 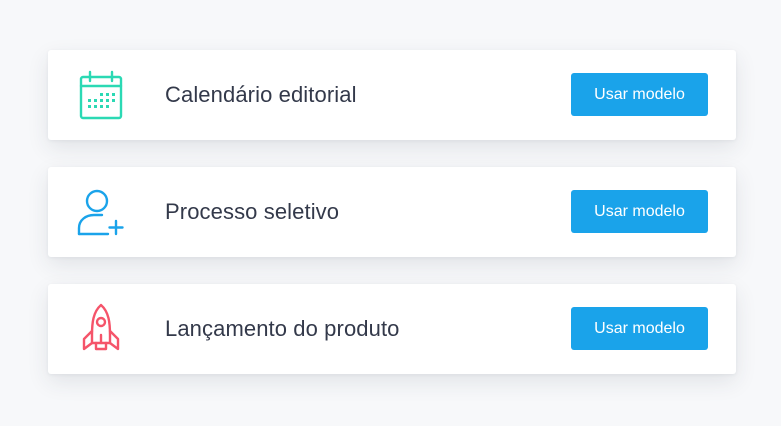 What do you see at coordinates (101, 328) in the screenshot?
I see `rocket-icon` at bounding box center [101, 328].